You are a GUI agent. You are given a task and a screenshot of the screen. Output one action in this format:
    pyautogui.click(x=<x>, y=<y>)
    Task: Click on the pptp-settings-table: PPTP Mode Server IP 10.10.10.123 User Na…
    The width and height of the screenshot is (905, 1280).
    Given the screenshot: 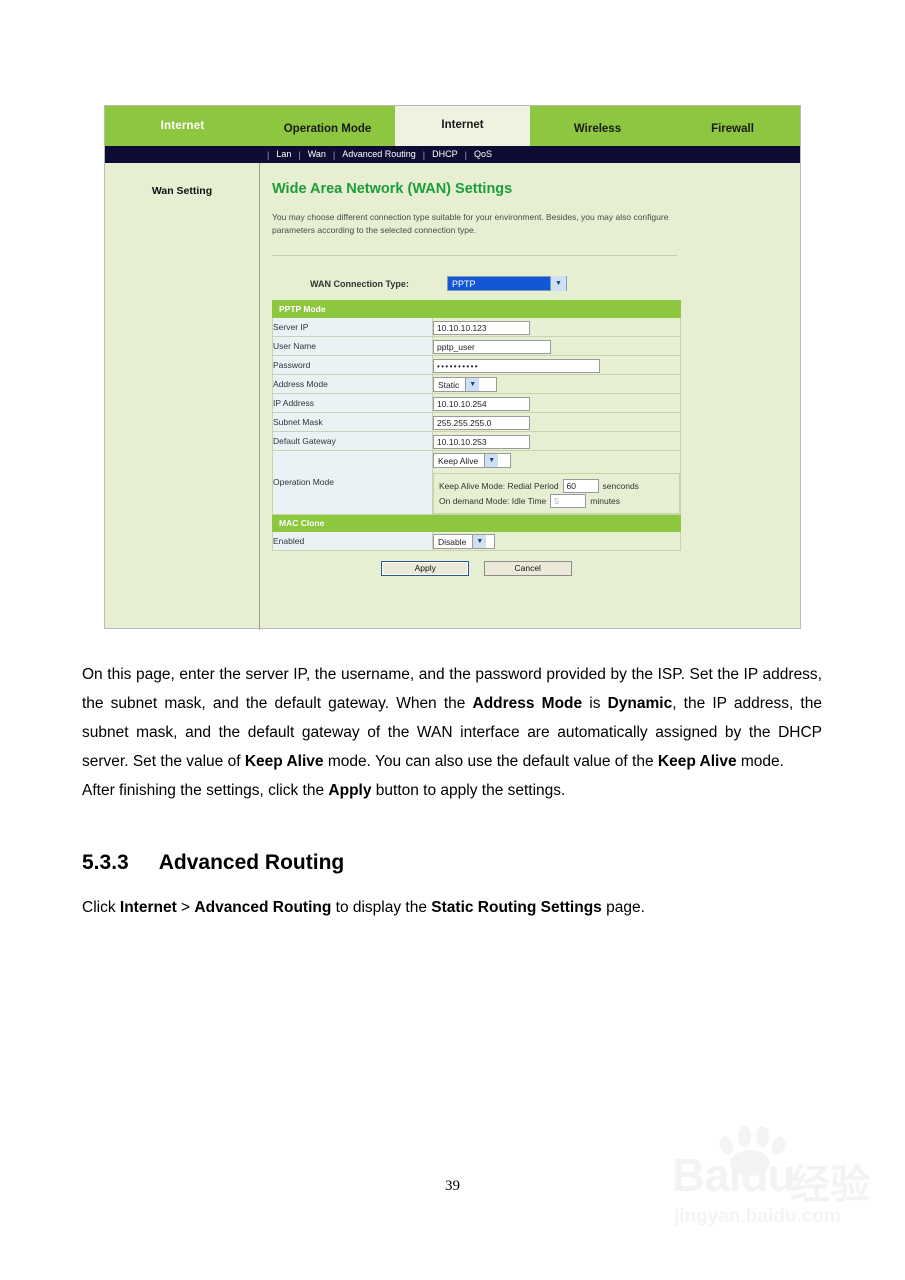 What is the action you would take?
    pyautogui.click(x=476, y=425)
    